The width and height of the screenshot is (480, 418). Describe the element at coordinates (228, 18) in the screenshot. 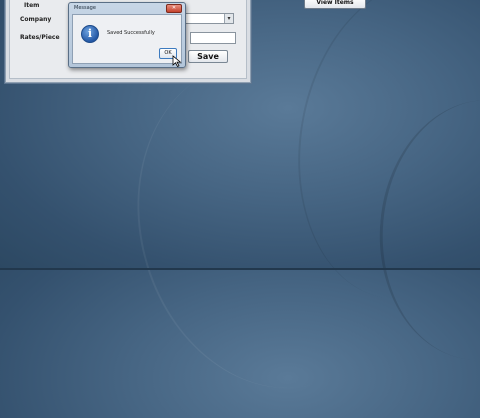

I see `chevron-down-icon: ▾` at that location.